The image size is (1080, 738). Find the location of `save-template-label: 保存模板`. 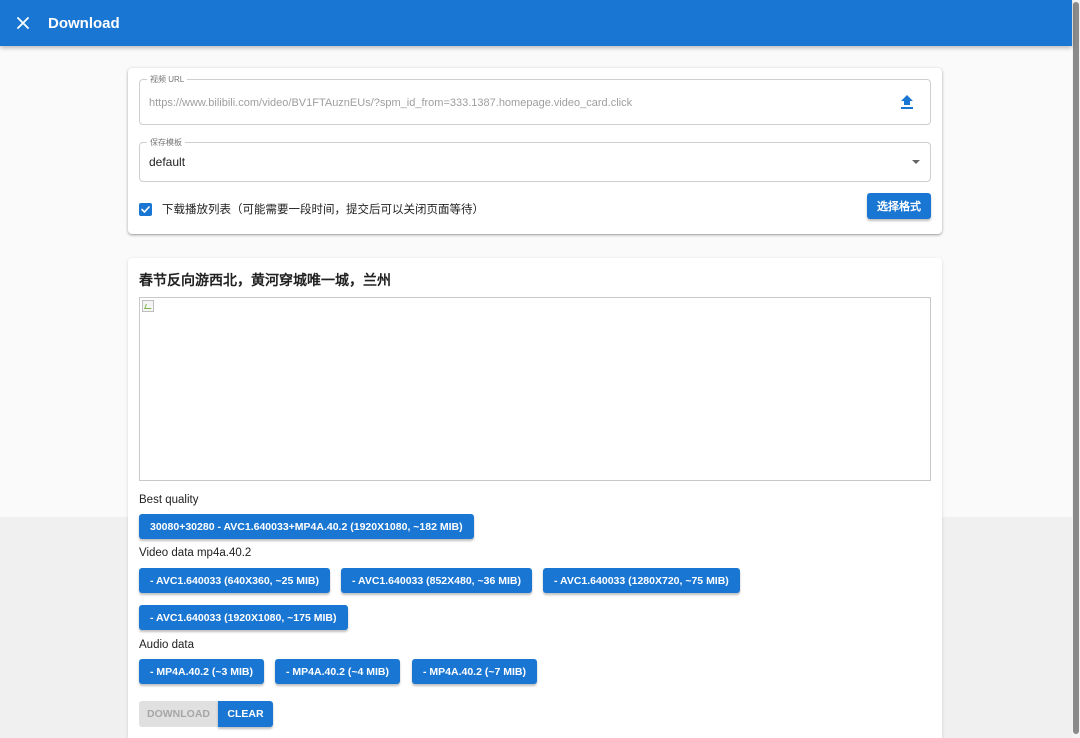

save-template-label: 保存模板 is located at coordinates (166, 142).